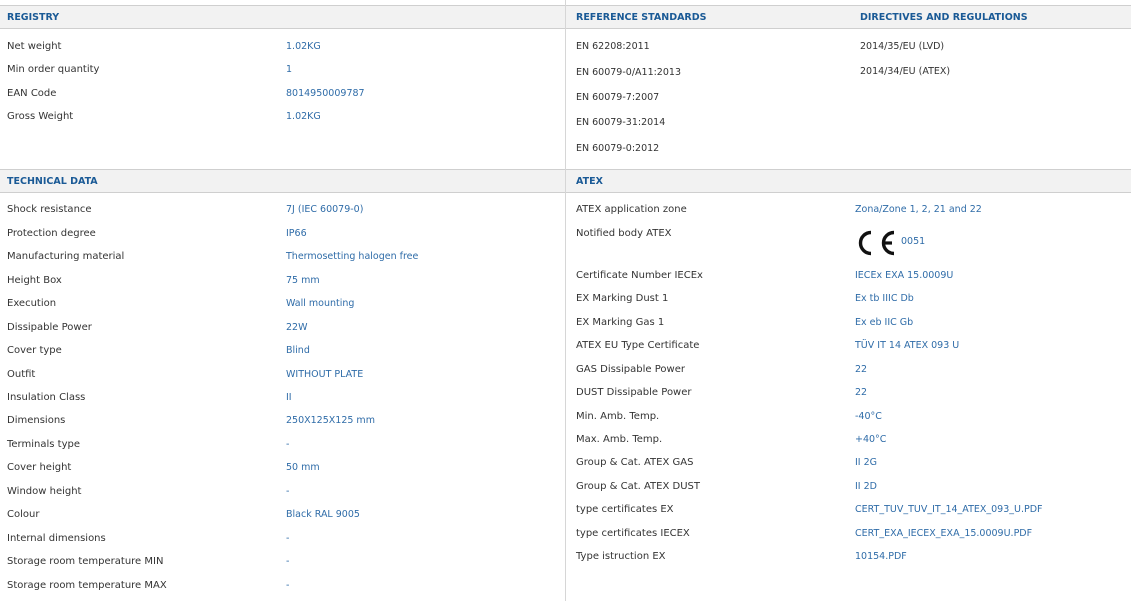  I want to click on technical-label: Height Box, so click(34, 280).